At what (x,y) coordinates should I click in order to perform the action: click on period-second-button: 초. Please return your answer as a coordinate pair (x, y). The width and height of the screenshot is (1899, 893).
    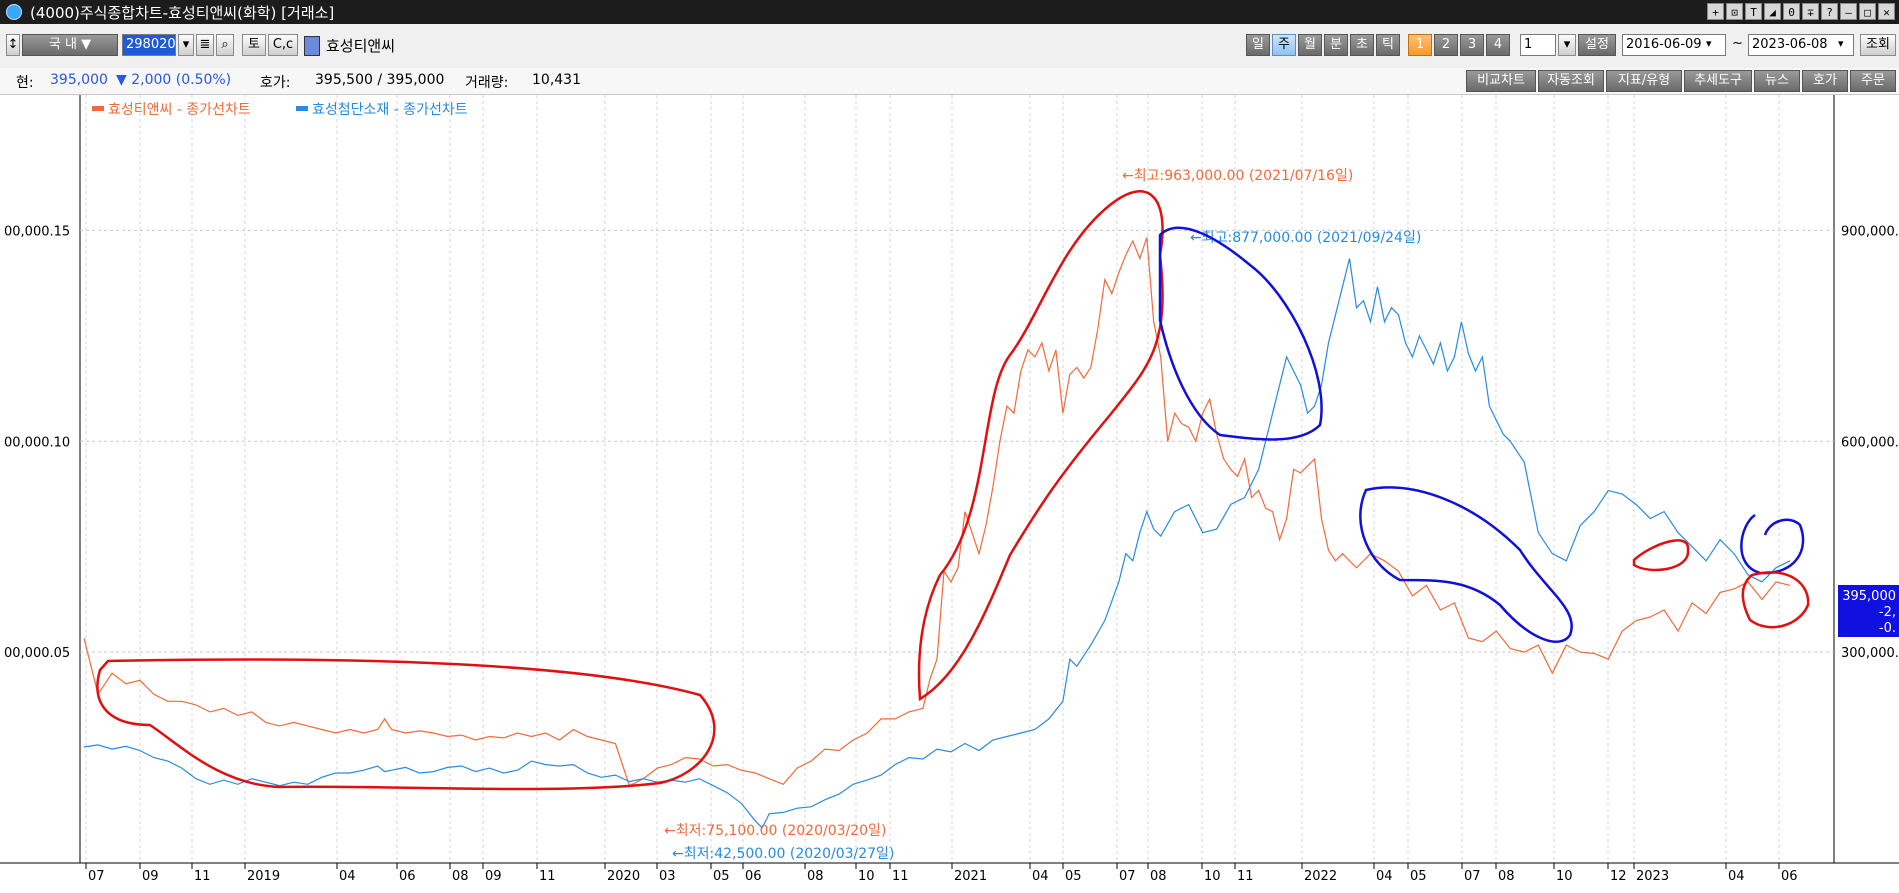
    Looking at the image, I should click on (1362, 45).